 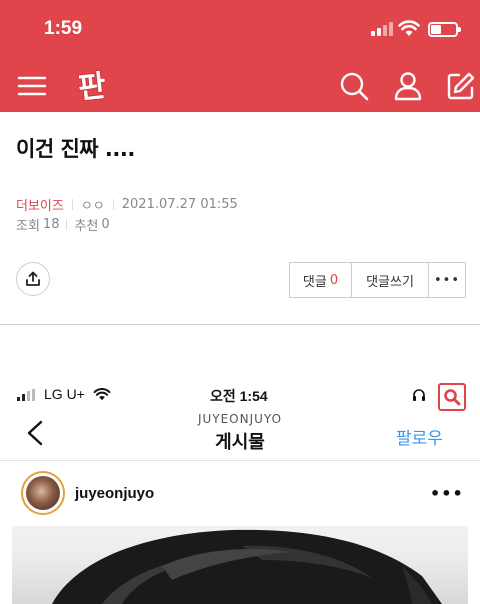 What do you see at coordinates (43, 493) in the screenshot?
I see `embedded-avatar` at bounding box center [43, 493].